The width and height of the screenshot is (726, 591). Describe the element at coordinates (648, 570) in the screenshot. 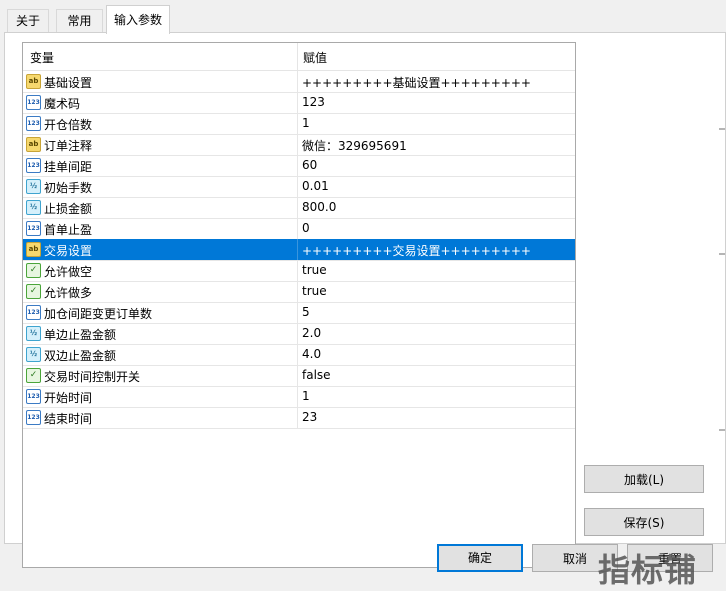

I see `watermark-logo: 指标铺` at that location.